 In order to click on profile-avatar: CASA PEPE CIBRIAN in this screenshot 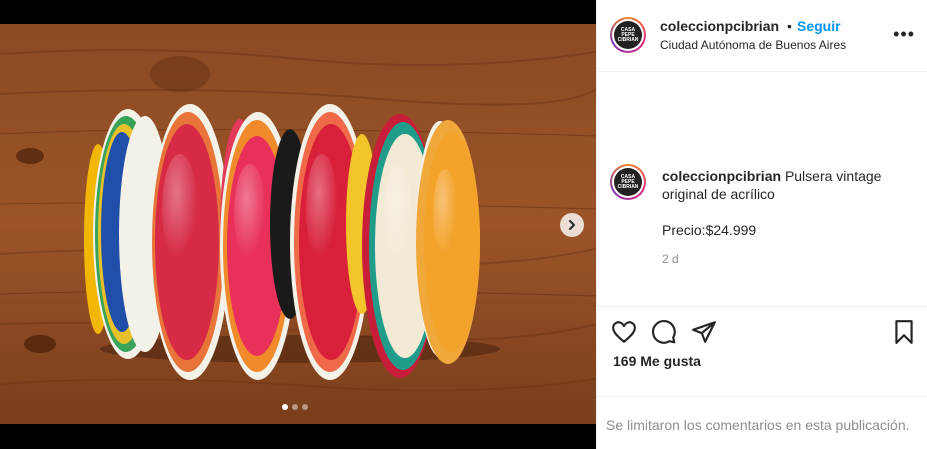, I will do `click(628, 35)`.